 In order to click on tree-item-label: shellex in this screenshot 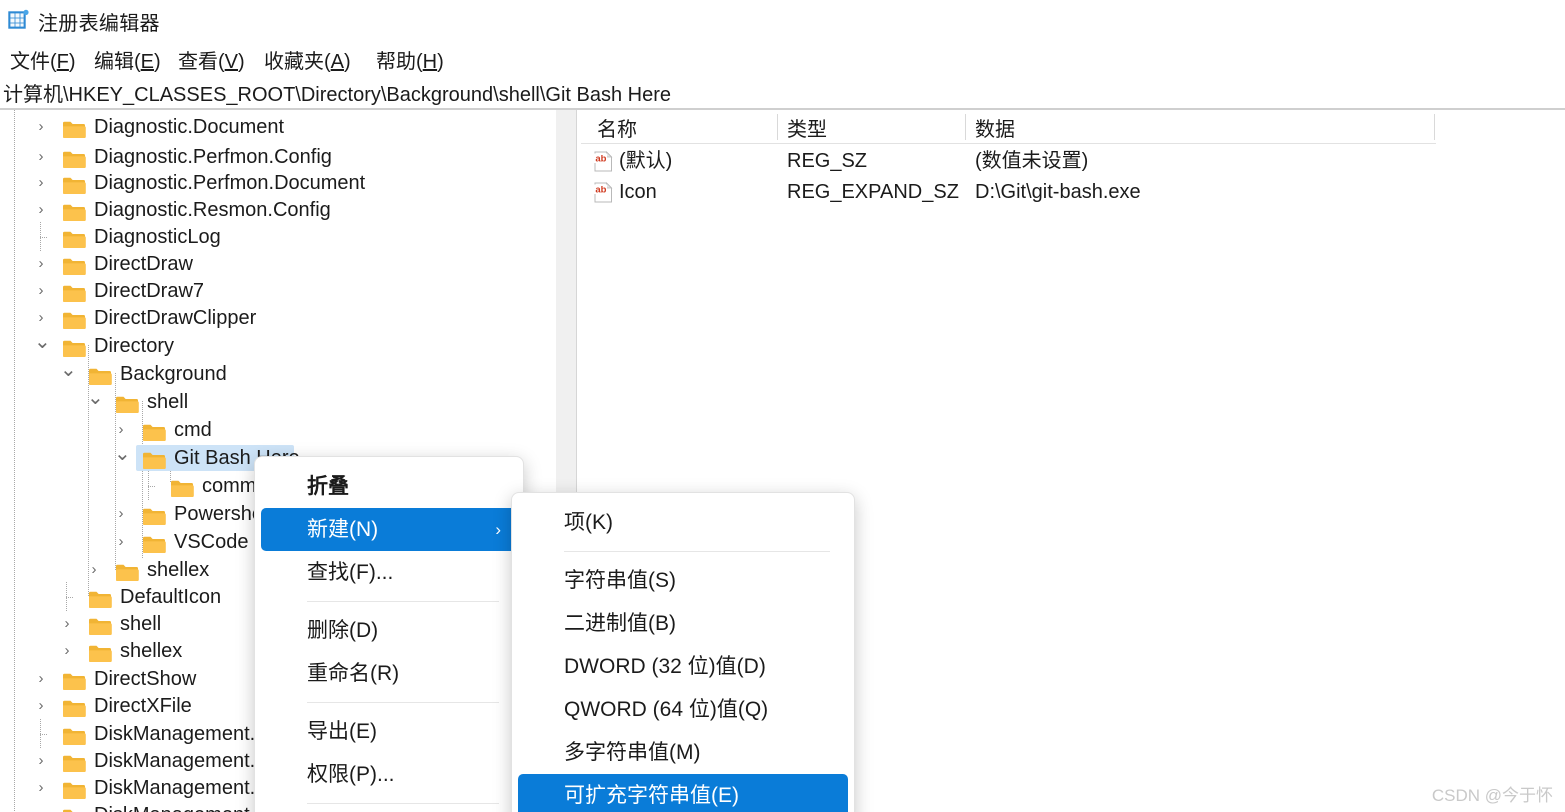, I will do `click(178, 570)`.